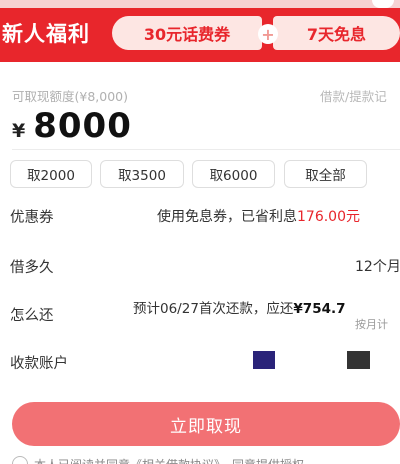 The width and height of the screenshot is (400, 464). I want to click on quota-label: 可取现额度(¥8,000), so click(70, 96).